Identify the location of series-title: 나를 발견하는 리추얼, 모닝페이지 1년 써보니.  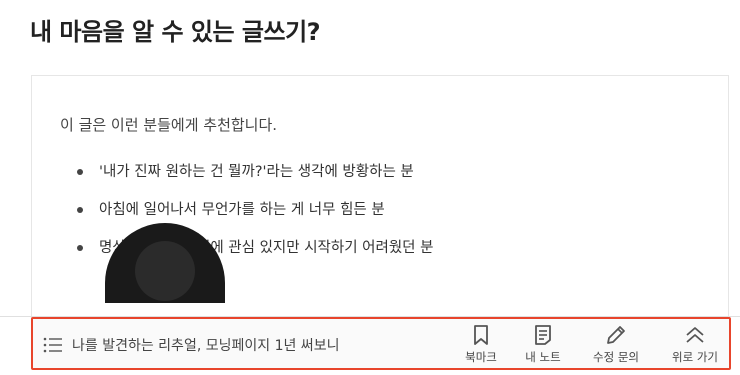
(206, 346).